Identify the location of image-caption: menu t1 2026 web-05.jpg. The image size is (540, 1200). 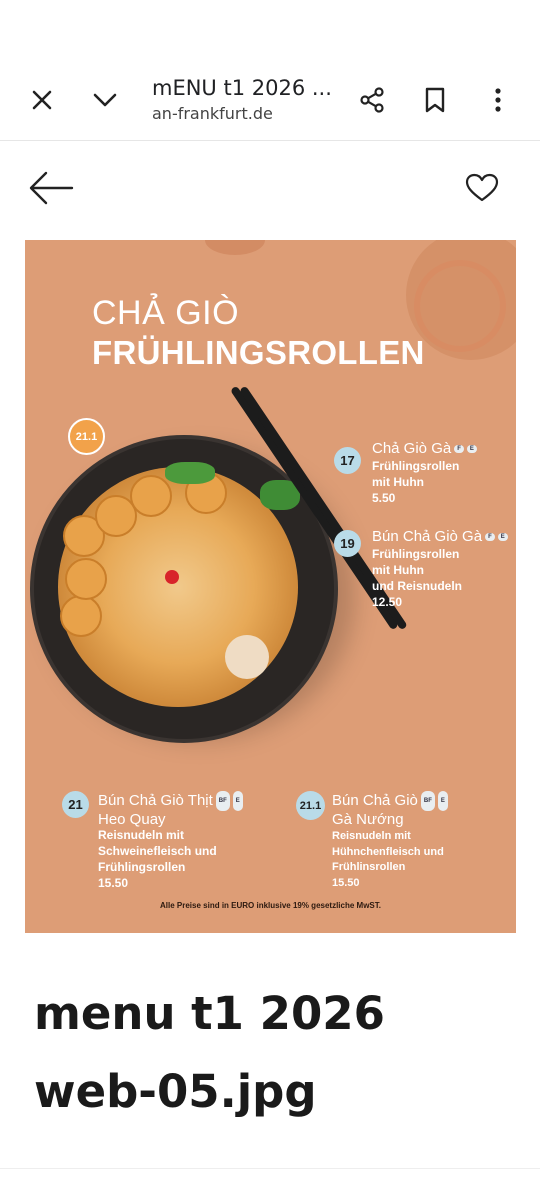
(209, 1053).